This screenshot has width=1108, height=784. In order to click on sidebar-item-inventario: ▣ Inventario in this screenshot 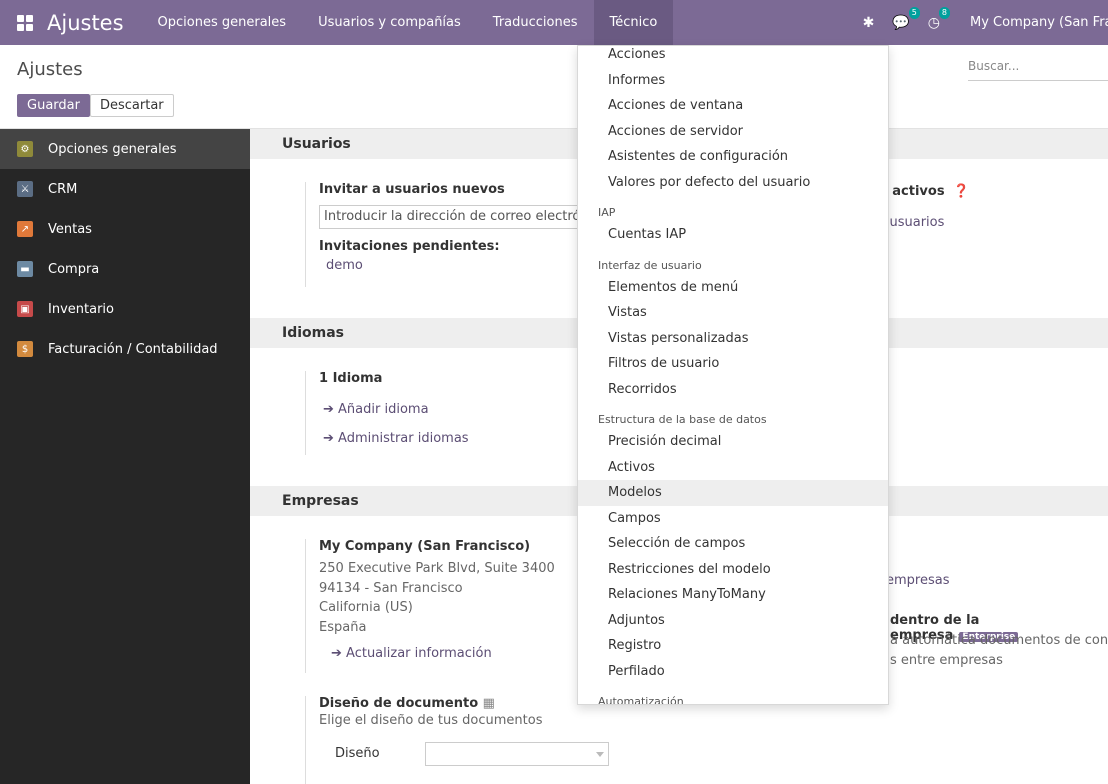, I will do `click(125, 309)`.